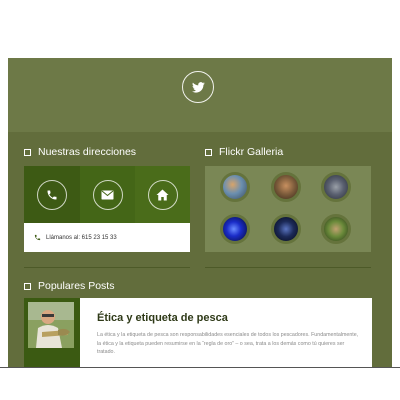 The width and height of the screenshot is (400, 400). Describe the element at coordinates (288, 209) in the screenshot. I see `flickr-gallery` at that location.